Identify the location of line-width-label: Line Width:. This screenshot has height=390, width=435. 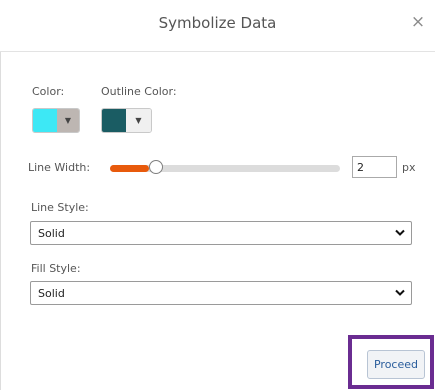
(59, 167).